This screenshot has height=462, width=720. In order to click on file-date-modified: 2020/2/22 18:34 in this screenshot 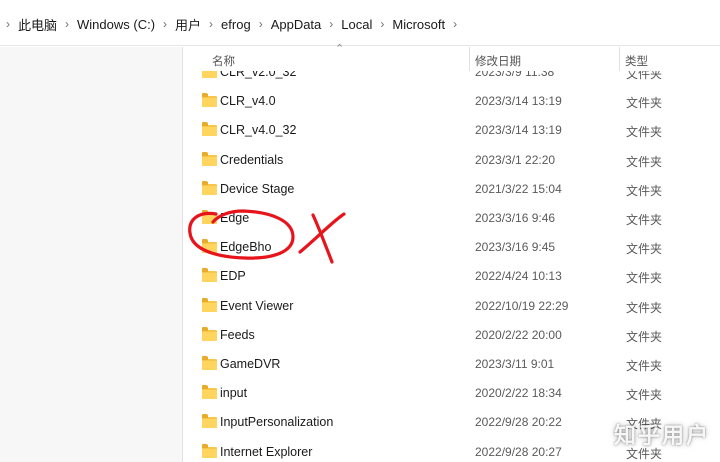, I will do `click(518, 393)`.